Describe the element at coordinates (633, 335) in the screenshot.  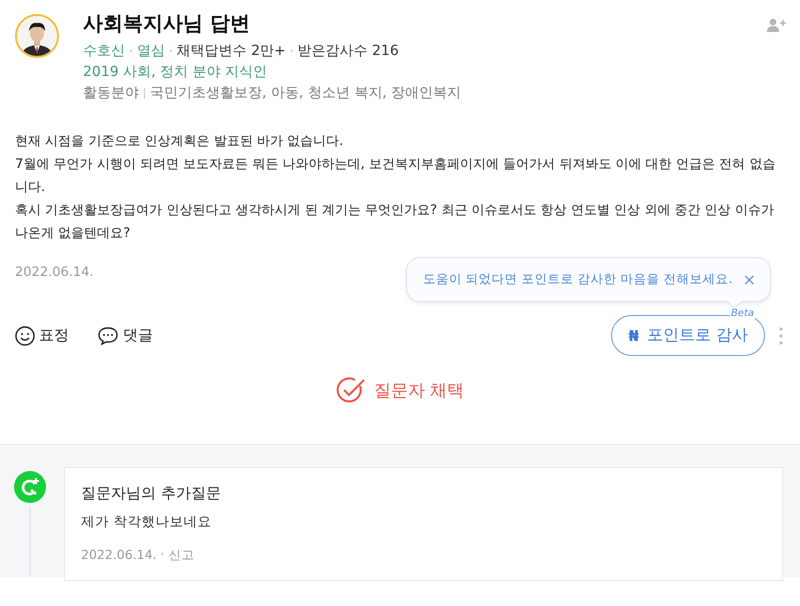
I see `currency-icon: ₦` at that location.